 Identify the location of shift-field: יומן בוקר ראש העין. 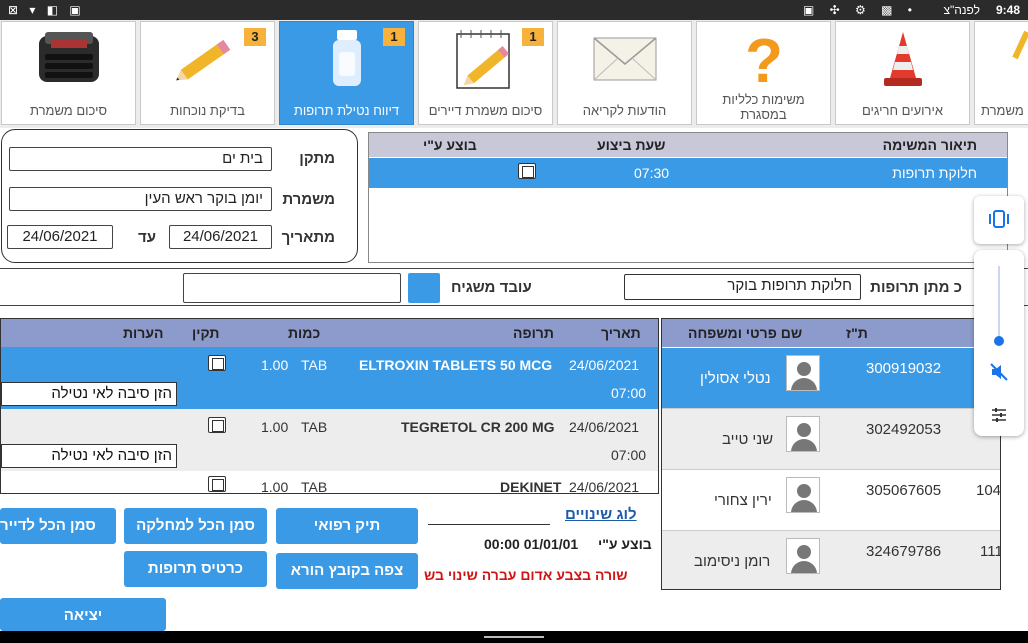
(140, 199).